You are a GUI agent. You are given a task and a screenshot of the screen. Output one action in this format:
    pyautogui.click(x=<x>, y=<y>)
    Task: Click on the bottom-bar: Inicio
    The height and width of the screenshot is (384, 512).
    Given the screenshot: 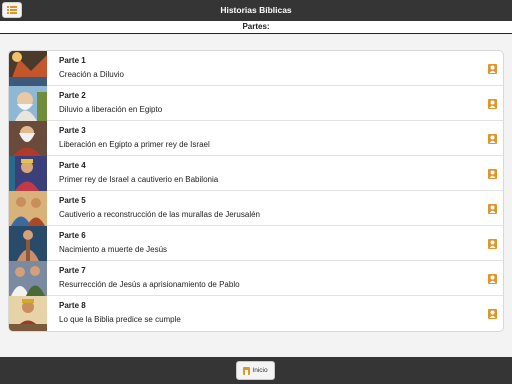 What is the action you would take?
    pyautogui.click(x=256, y=370)
    